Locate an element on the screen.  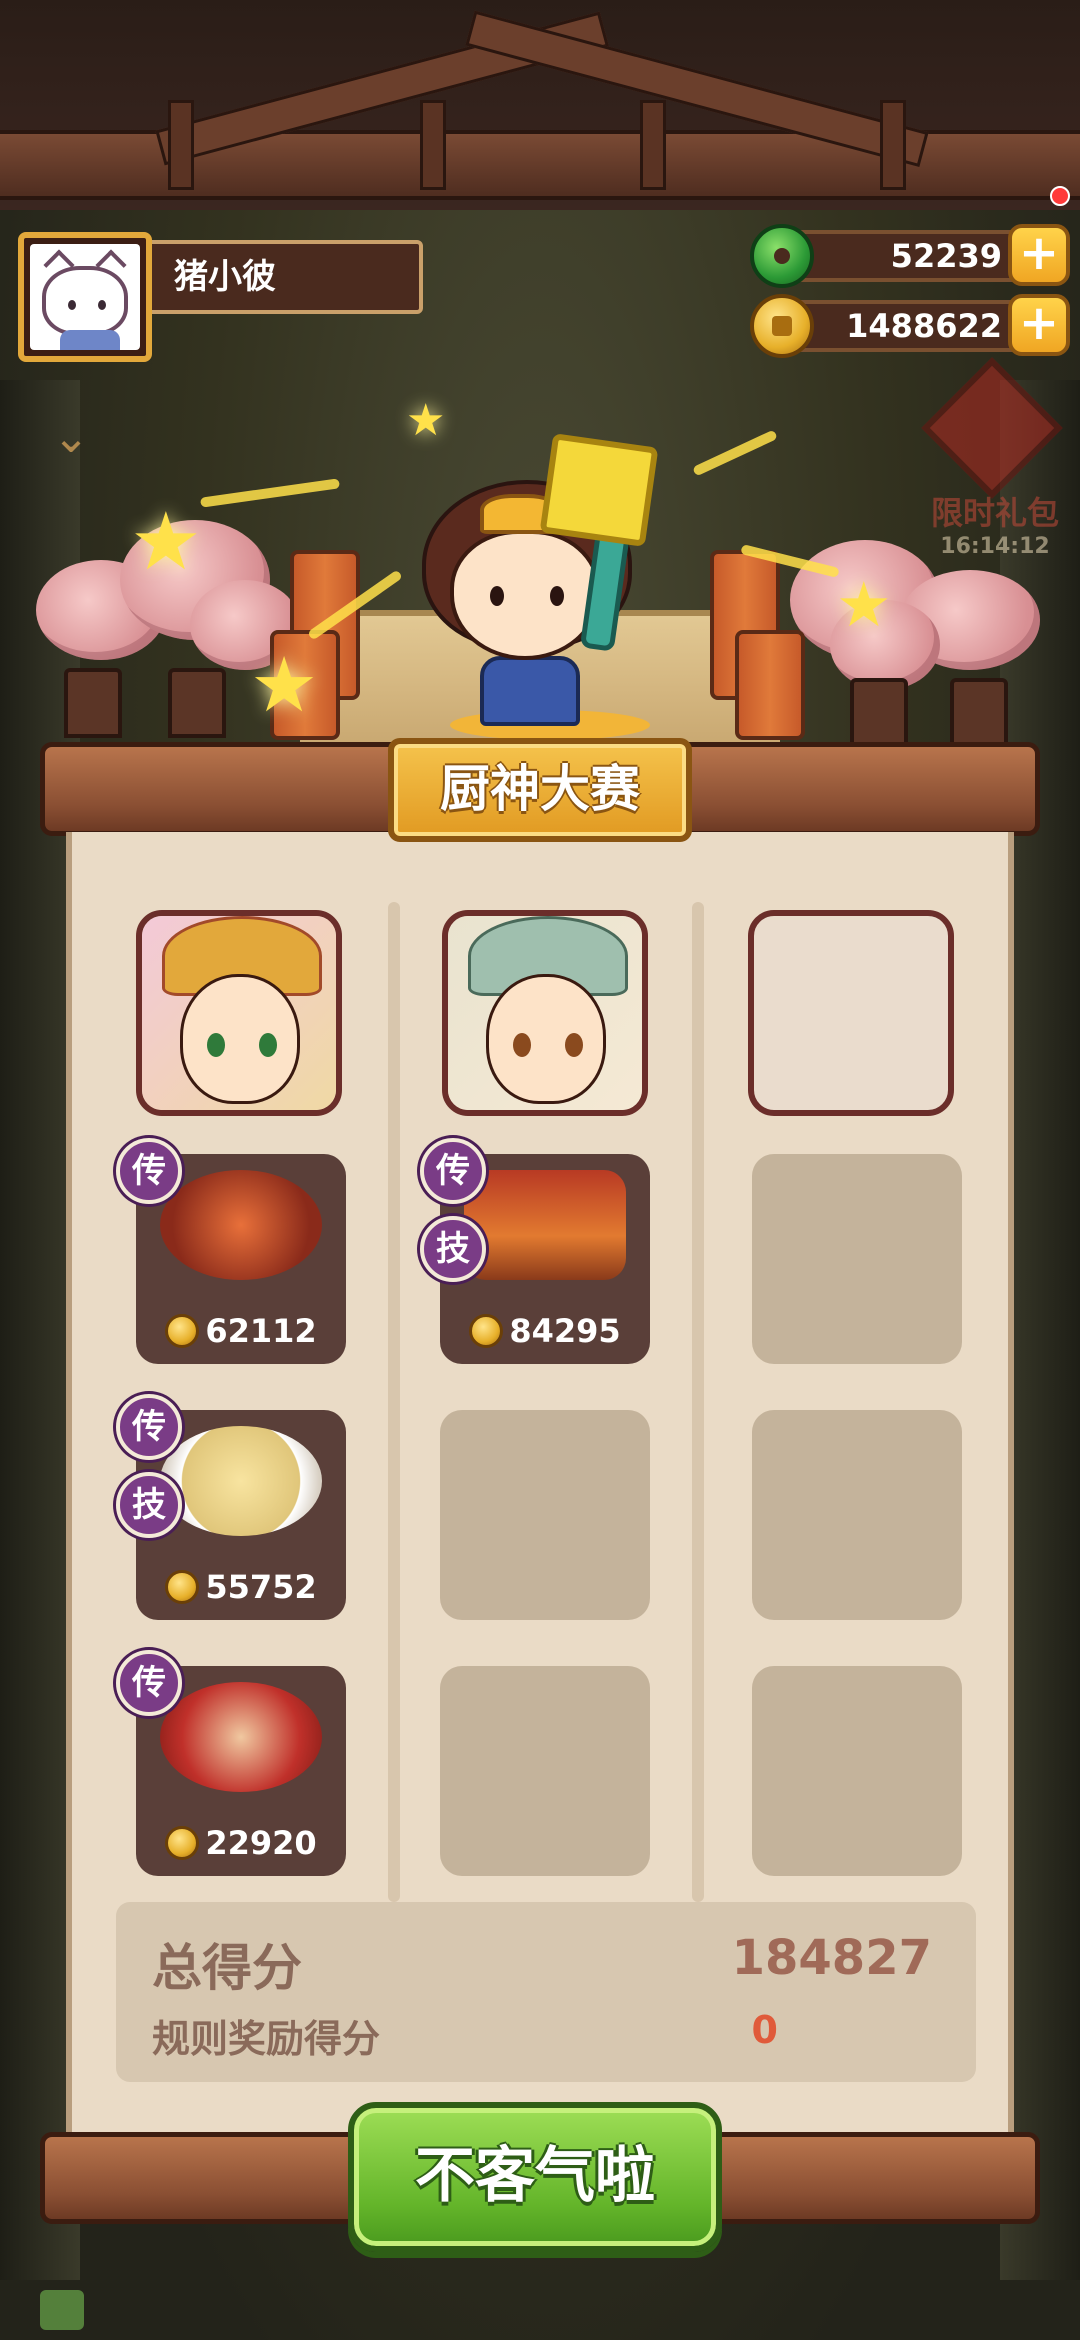
roof-rafters is located at coordinates (540, 105).